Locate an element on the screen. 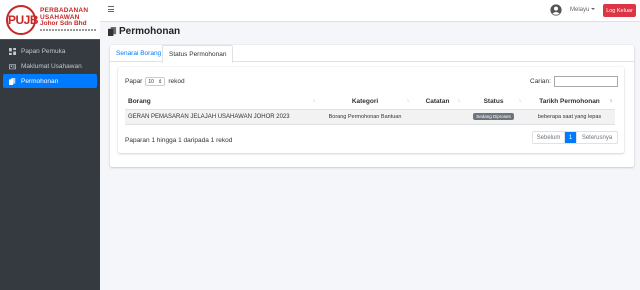 This screenshot has width=640, height=290. pagination-page-button: 1 is located at coordinates (571, 137).